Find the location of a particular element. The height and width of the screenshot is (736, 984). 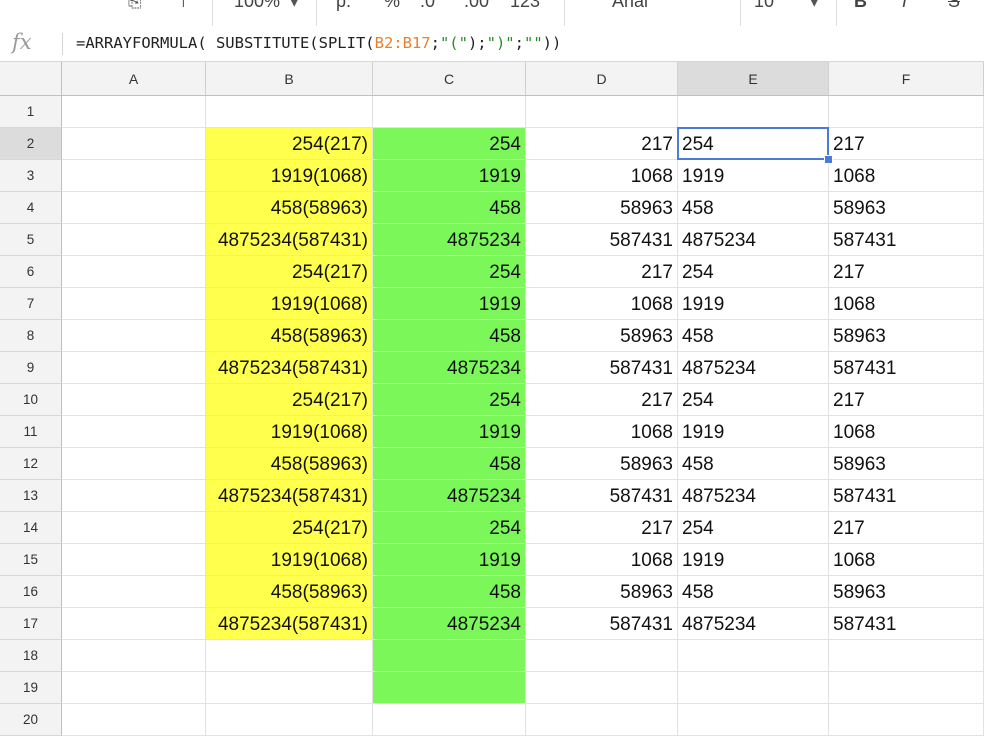

column-header-c: C is located at coordinates (449, 79).